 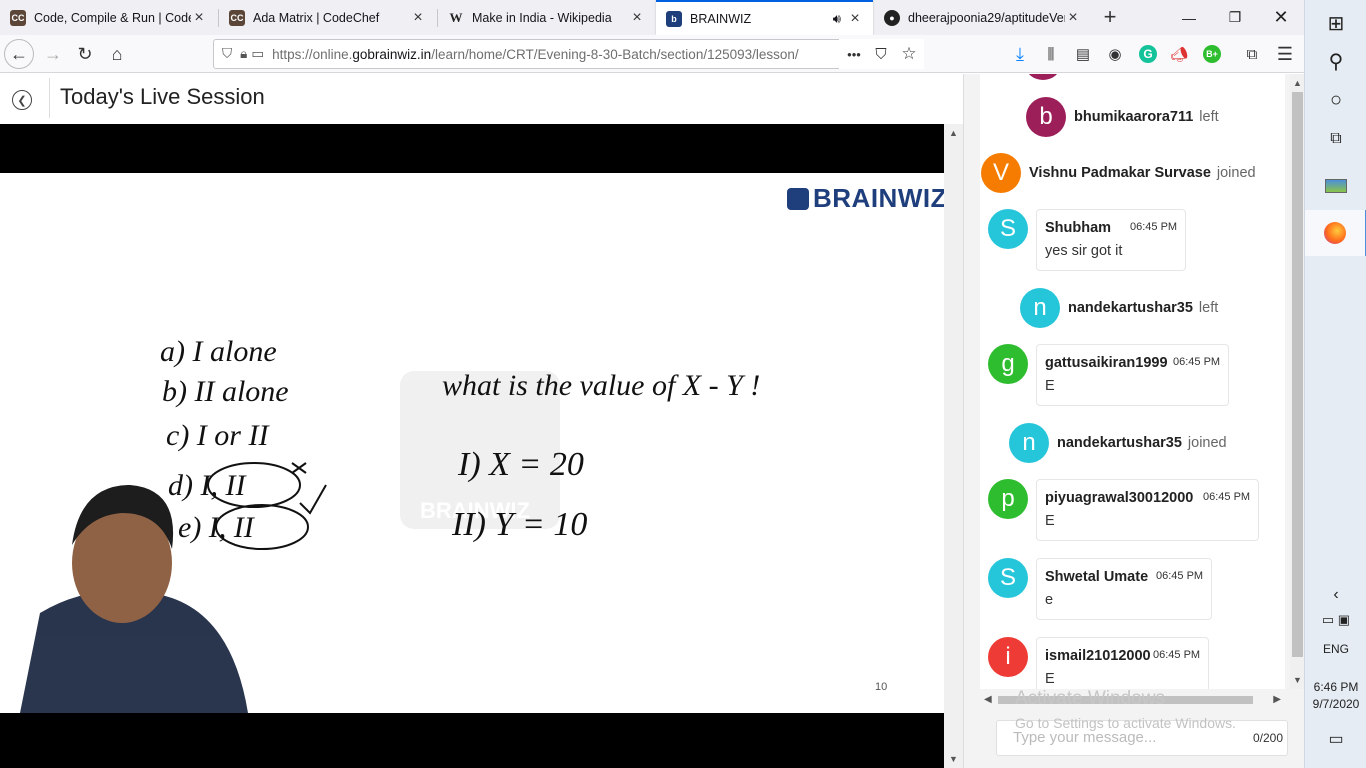 What do you see at coordinates (1335, 704) in the screenshot?
I see `clock-date: 9/7/2020` at bounding box center [1335, 704].